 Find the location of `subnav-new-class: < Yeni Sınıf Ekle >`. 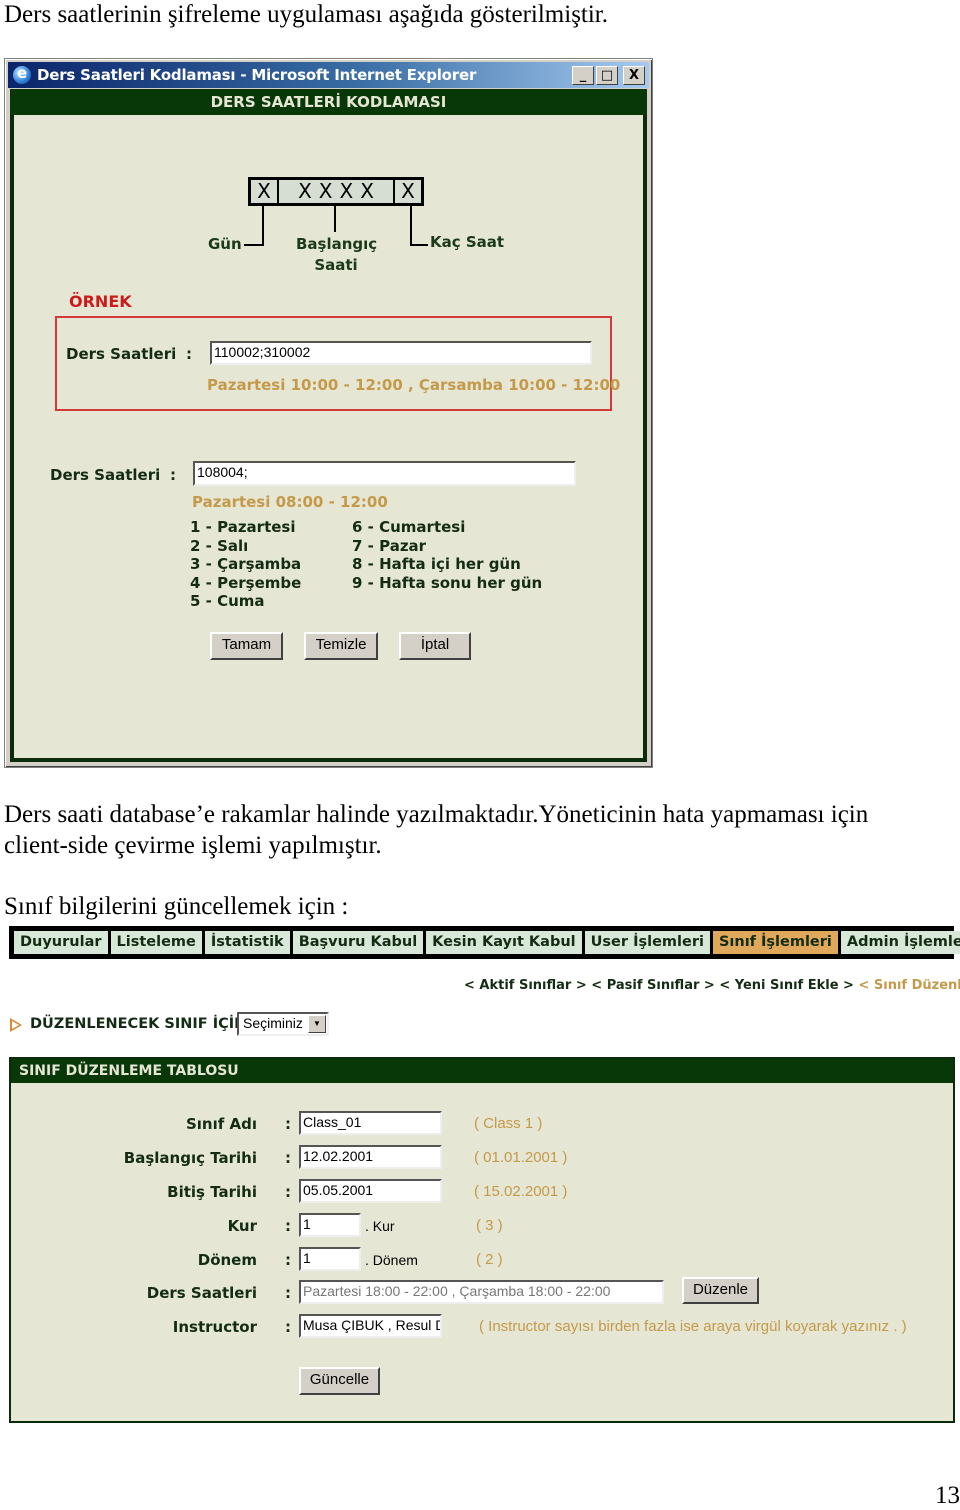

subnav-new-class: < Yeni Sınıf Ekle > is located at coordinates (786, 985).